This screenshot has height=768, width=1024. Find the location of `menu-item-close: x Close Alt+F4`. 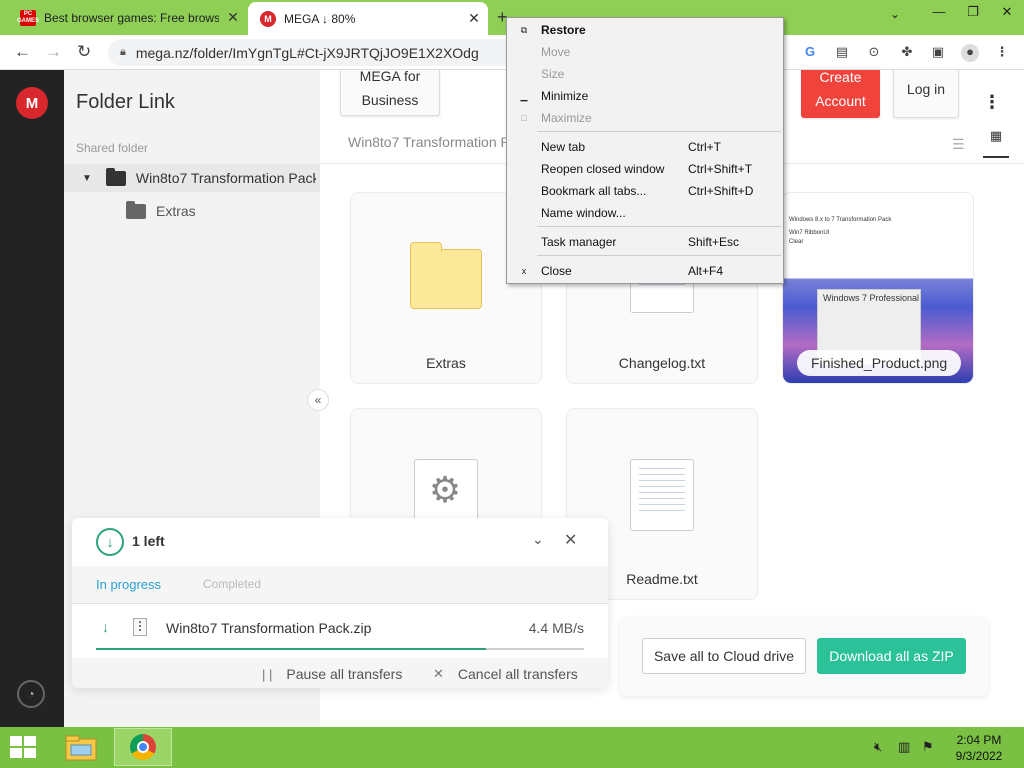

menu-item-close: x Close Alt+F4 is located at coordinates (645, 271).